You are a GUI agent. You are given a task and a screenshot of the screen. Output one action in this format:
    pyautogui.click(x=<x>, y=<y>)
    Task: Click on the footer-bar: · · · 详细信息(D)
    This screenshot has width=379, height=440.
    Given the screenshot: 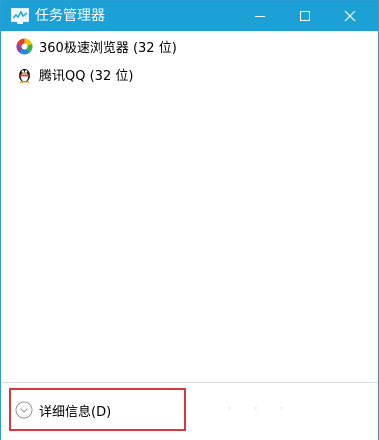 What is the action you would take?
    pyautogui.click(x=189, y=411)
    